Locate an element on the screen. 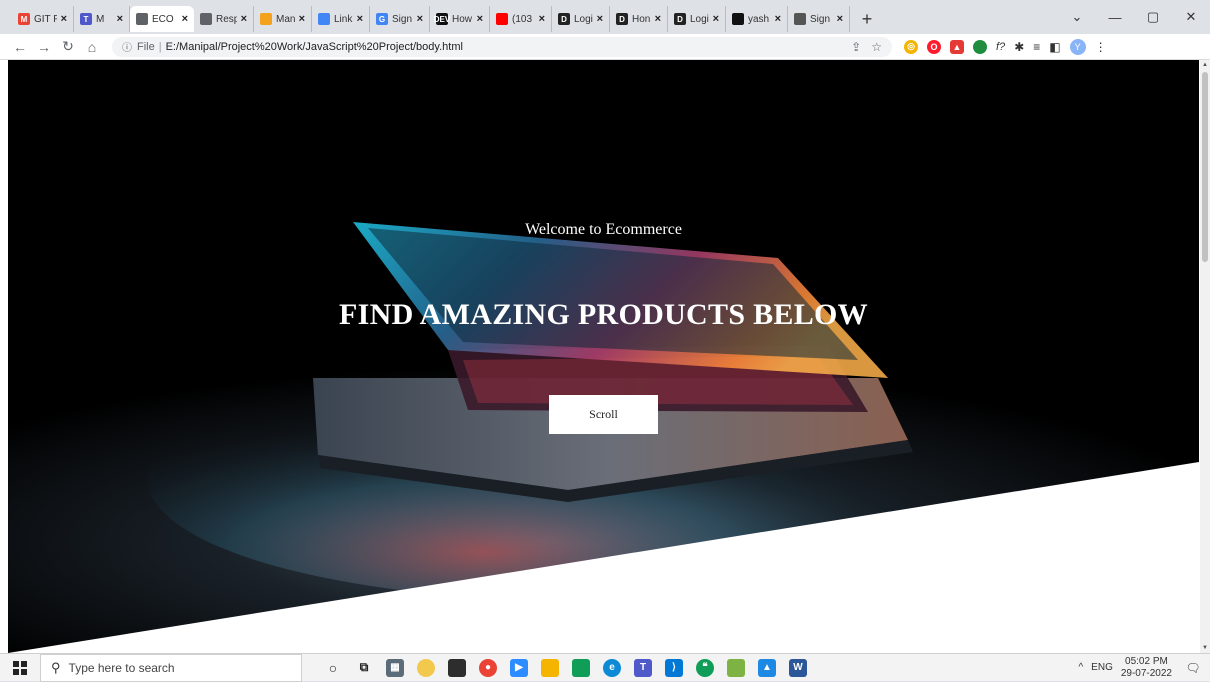 The width and height of the screenshot is (1210, 682). formula-icon: f? is located at coordinates (1000, 47).